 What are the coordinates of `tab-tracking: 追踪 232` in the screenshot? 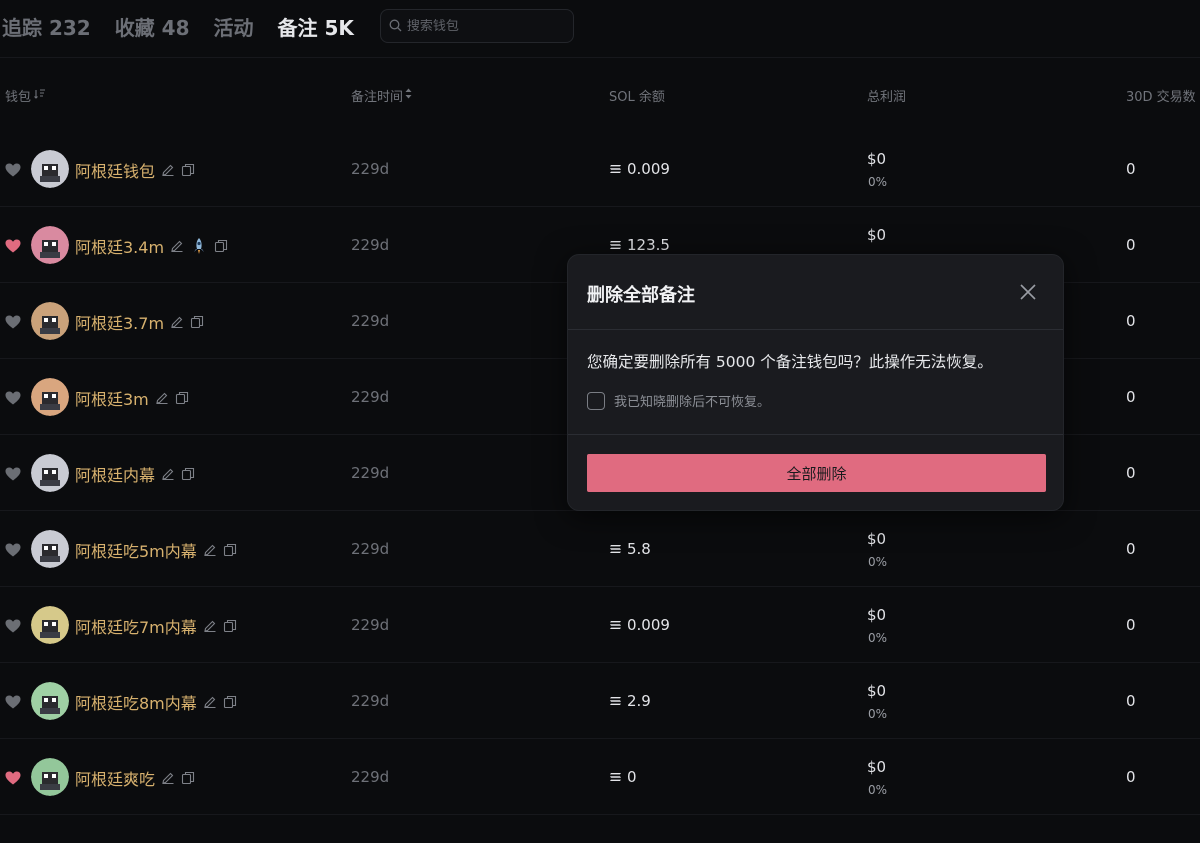 It's located at (46, 26).